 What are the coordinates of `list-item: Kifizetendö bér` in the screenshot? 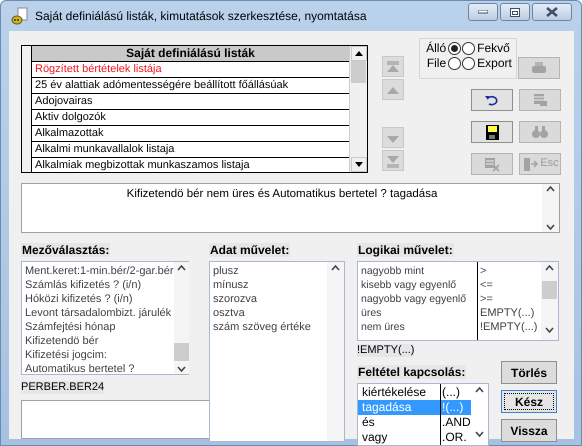 It's located at (99, 341).